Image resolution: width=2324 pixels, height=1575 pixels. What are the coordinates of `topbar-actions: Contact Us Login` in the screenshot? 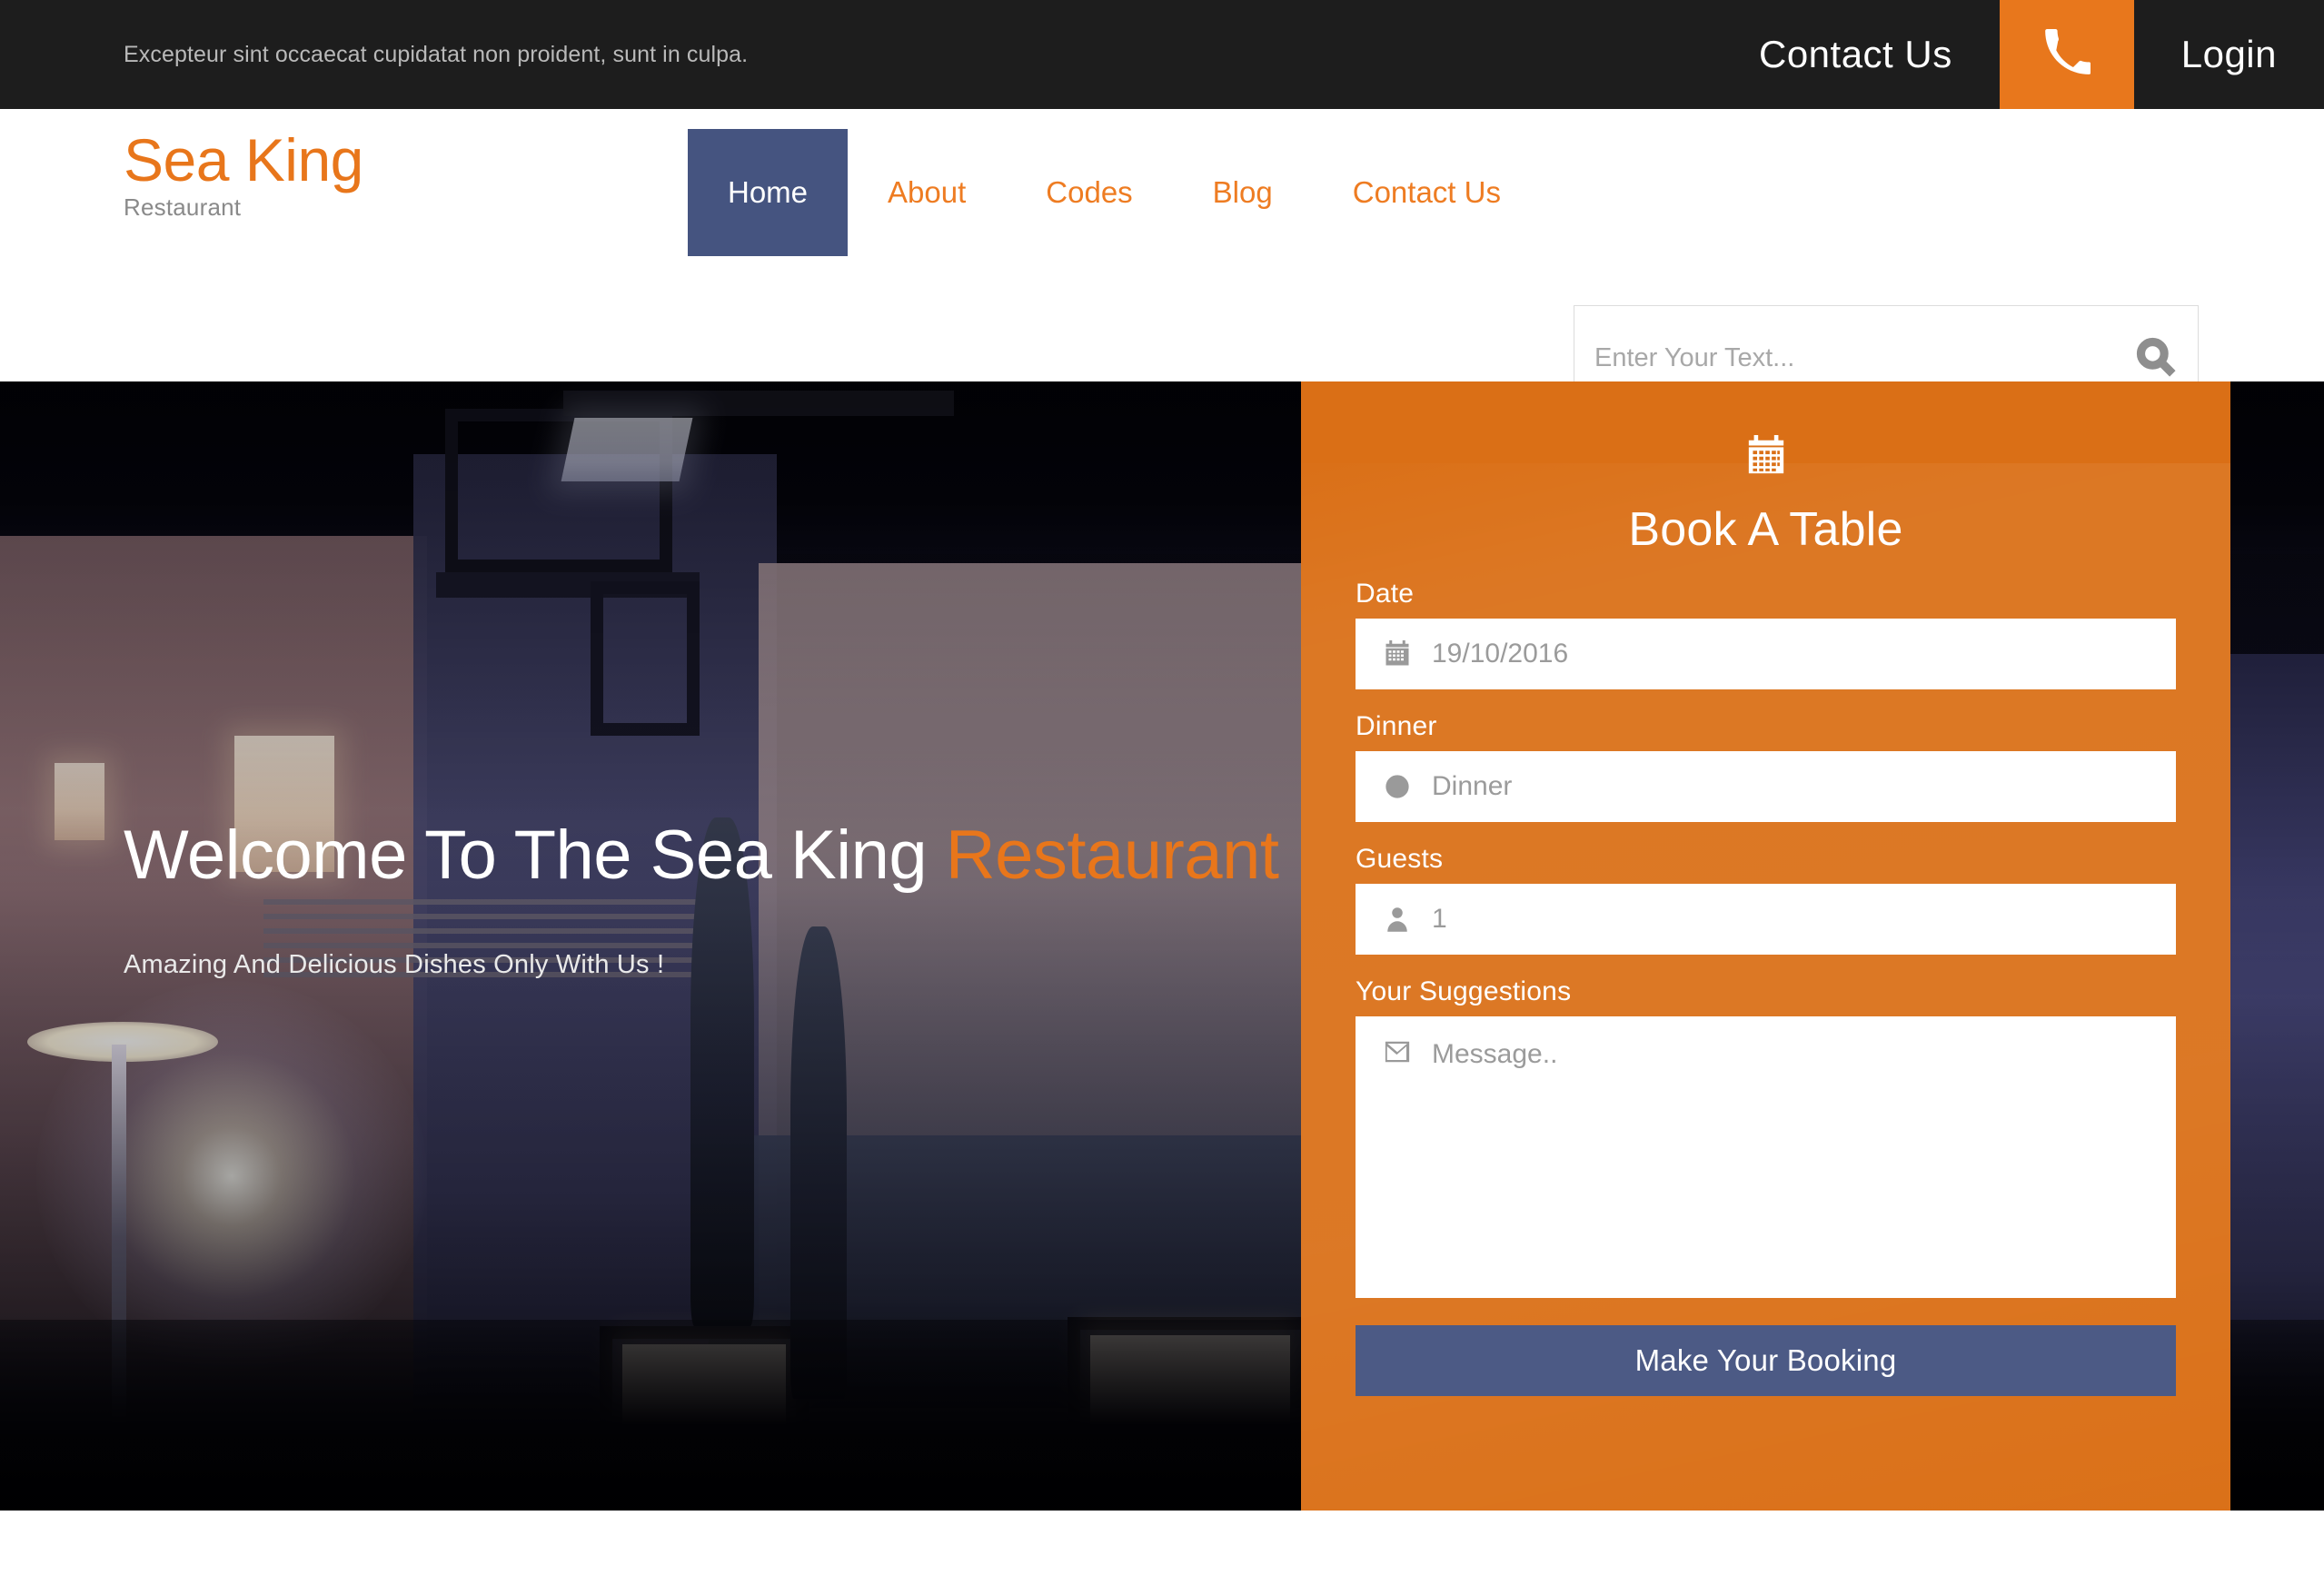 It's located at (2018, 54).